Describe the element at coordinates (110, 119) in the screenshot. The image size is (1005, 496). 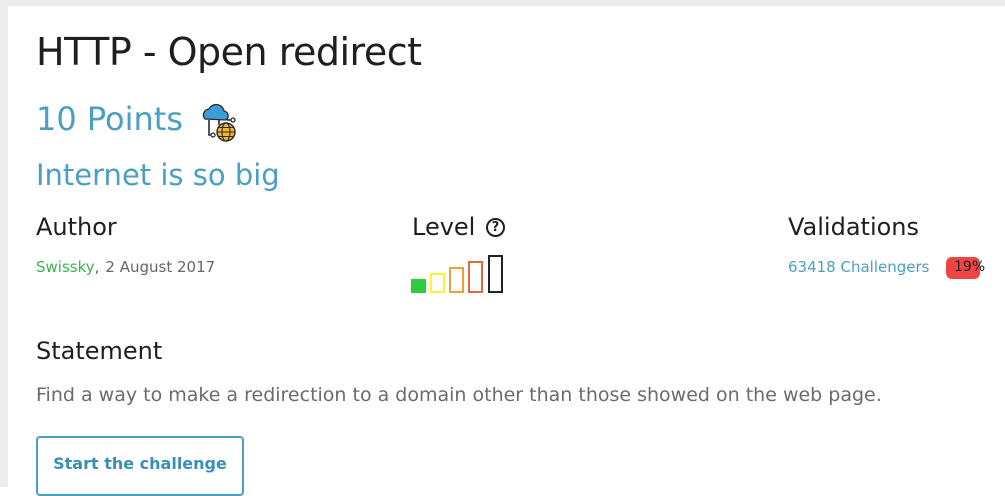
I see `challenge-points: 10 Points` at that location.